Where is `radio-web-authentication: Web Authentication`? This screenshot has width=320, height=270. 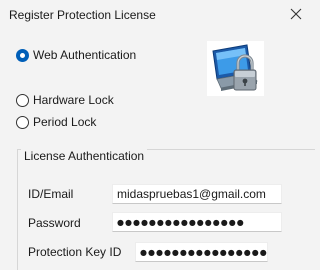 radio-web-authentication: Web Authentication is located at coordinates (76, 55).